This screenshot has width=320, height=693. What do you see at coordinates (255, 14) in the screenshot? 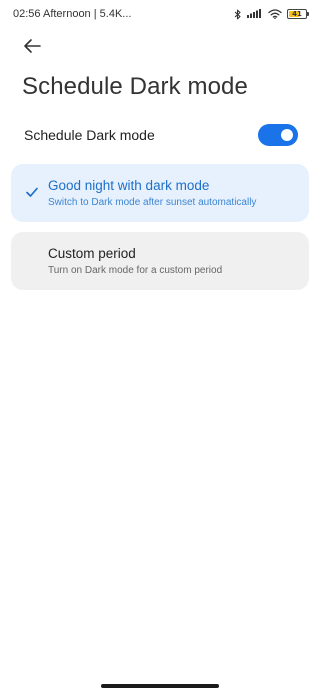
I see `signal-icon` at bounding box center [255, 14].